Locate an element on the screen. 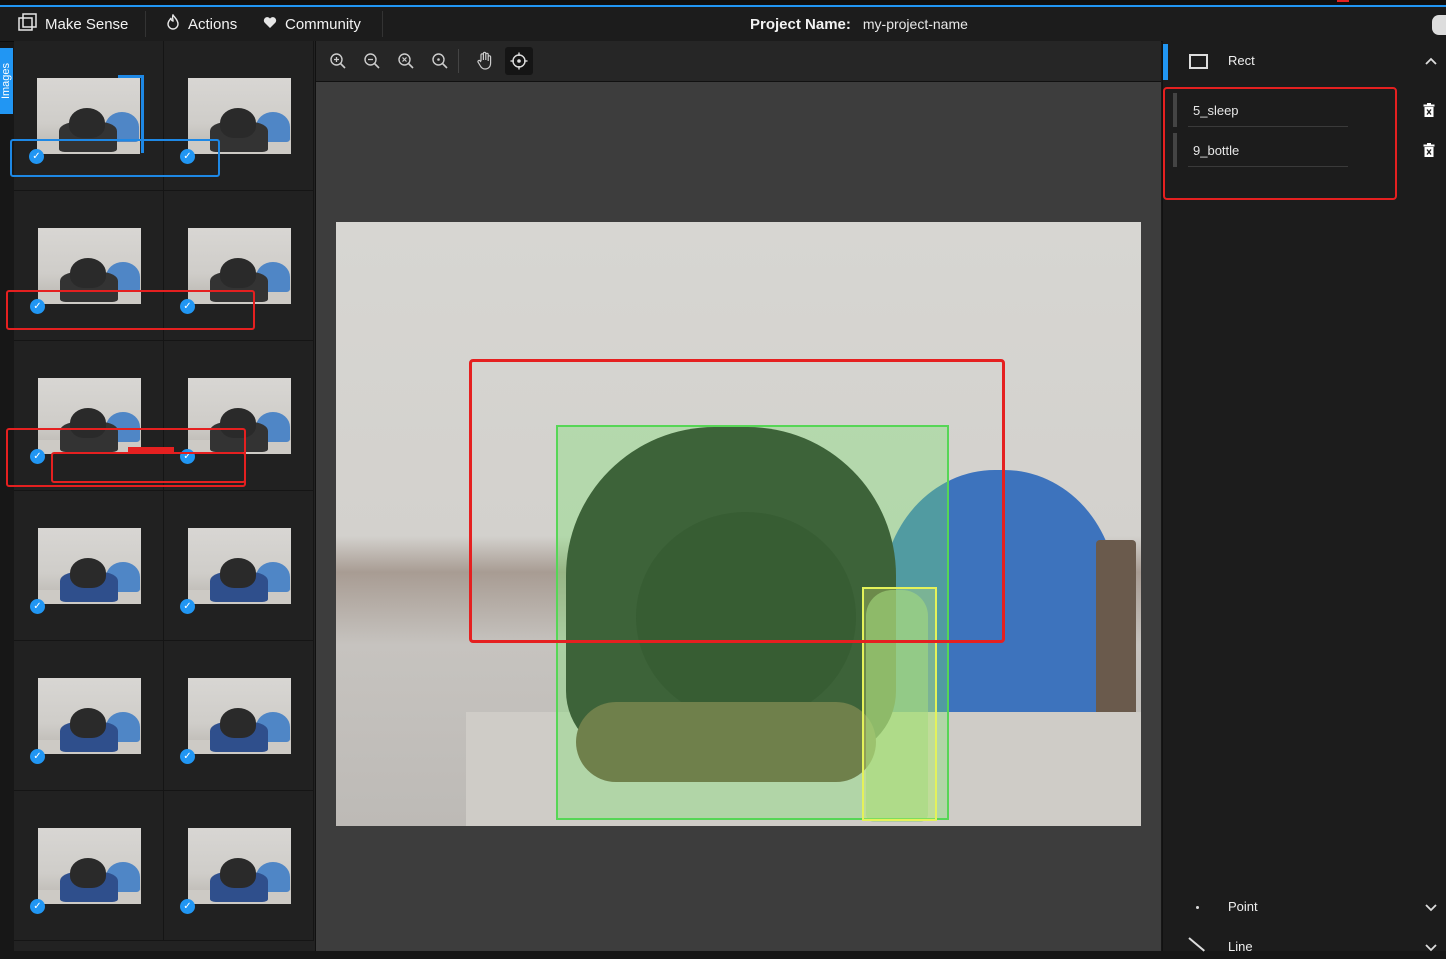 The height and width of the screenshot is (959, 1446). hand-icon is located at coordinates (485, 61).